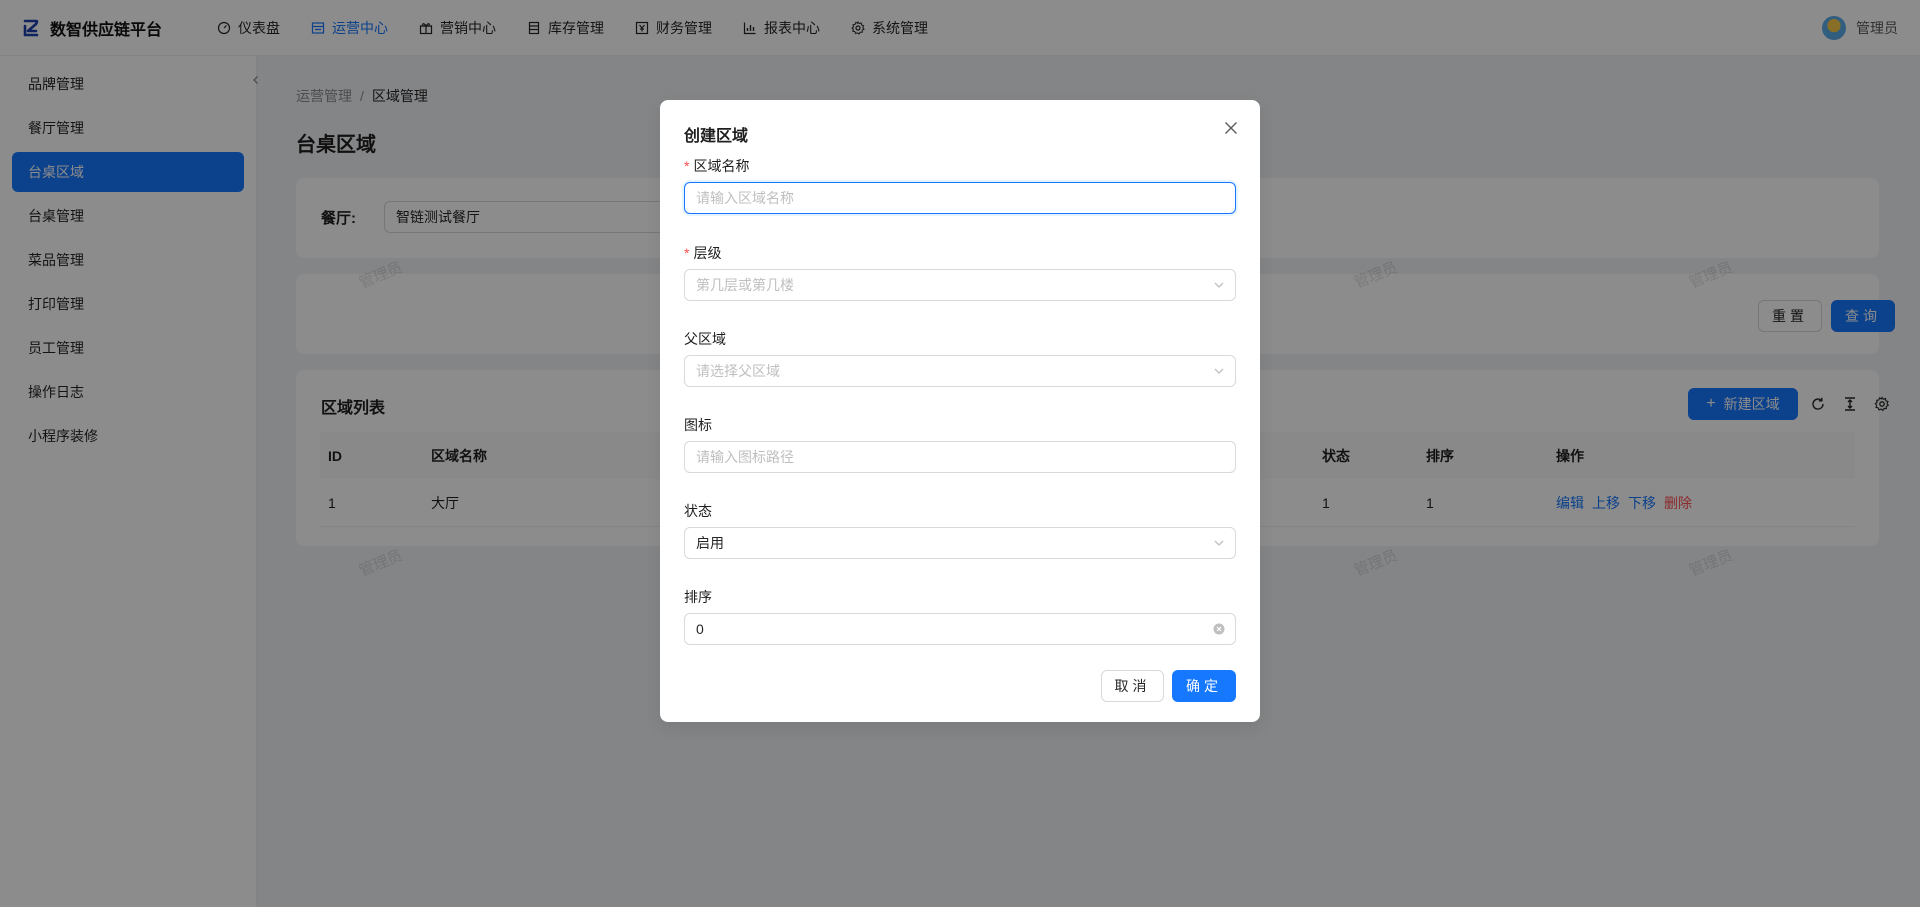 This screenshot has height=907, width=1920. I want to click on close-icon, so click(1231, 128).